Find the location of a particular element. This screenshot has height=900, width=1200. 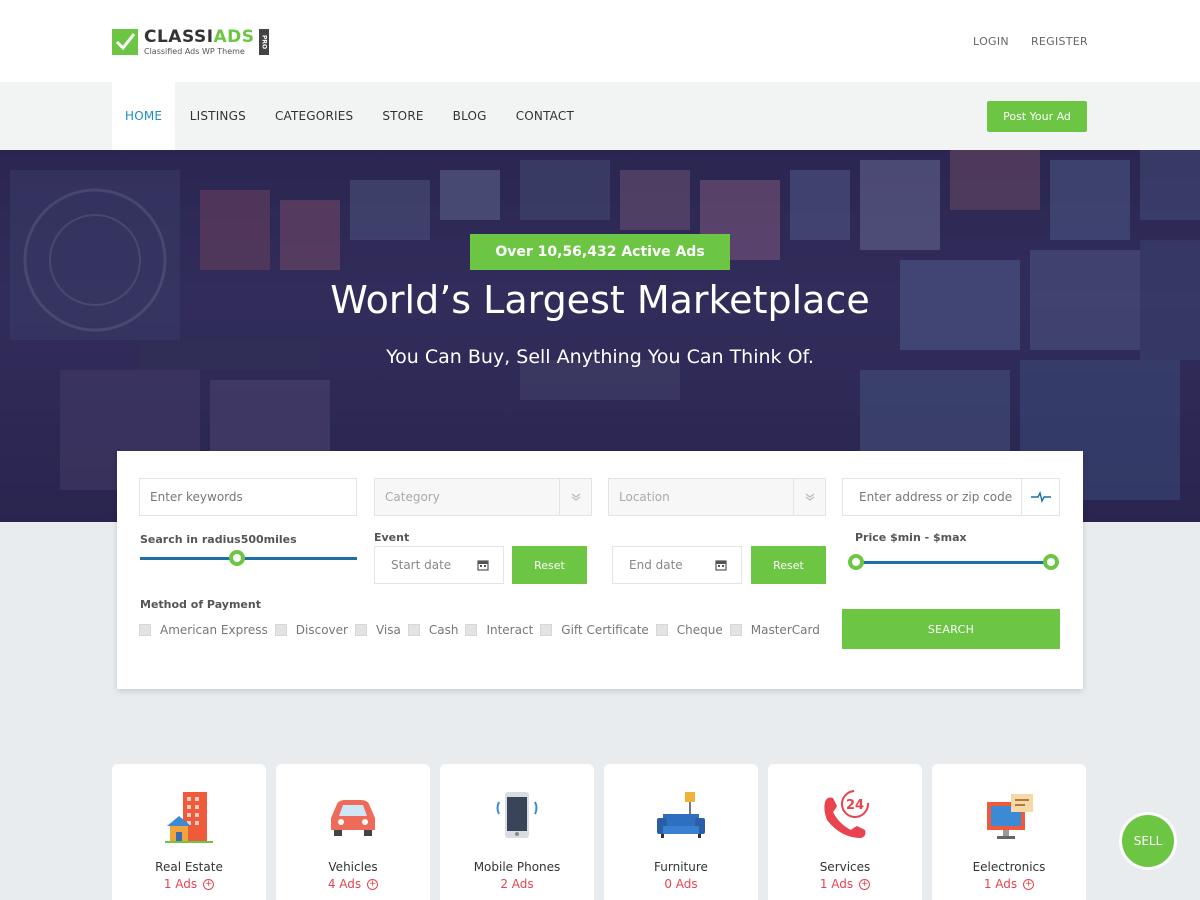

category-card-services: 24 Services 1 Ads + is located at coordinates (845, 832).